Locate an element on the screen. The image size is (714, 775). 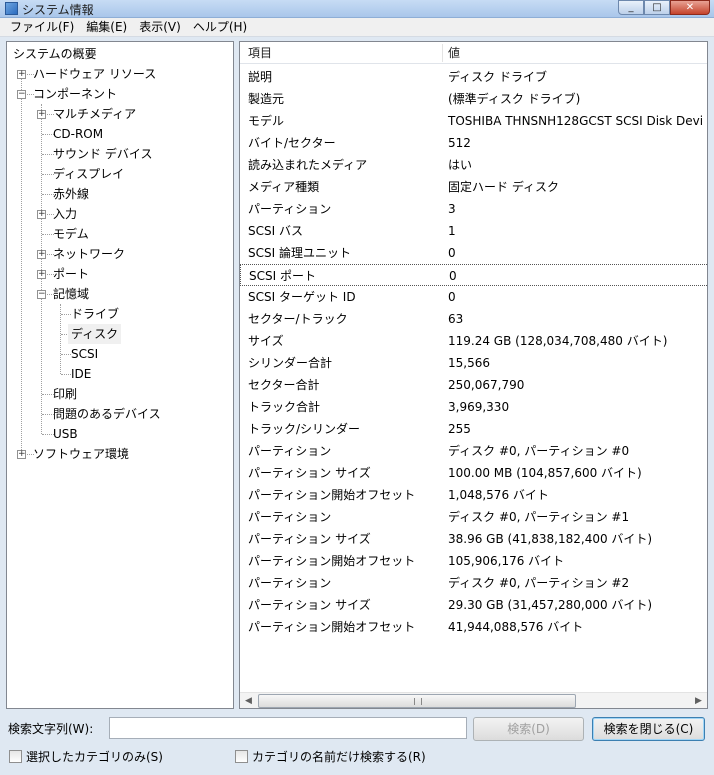
table-row: SCSI ターゲット ID 0 is located at coordinates (473, 297).